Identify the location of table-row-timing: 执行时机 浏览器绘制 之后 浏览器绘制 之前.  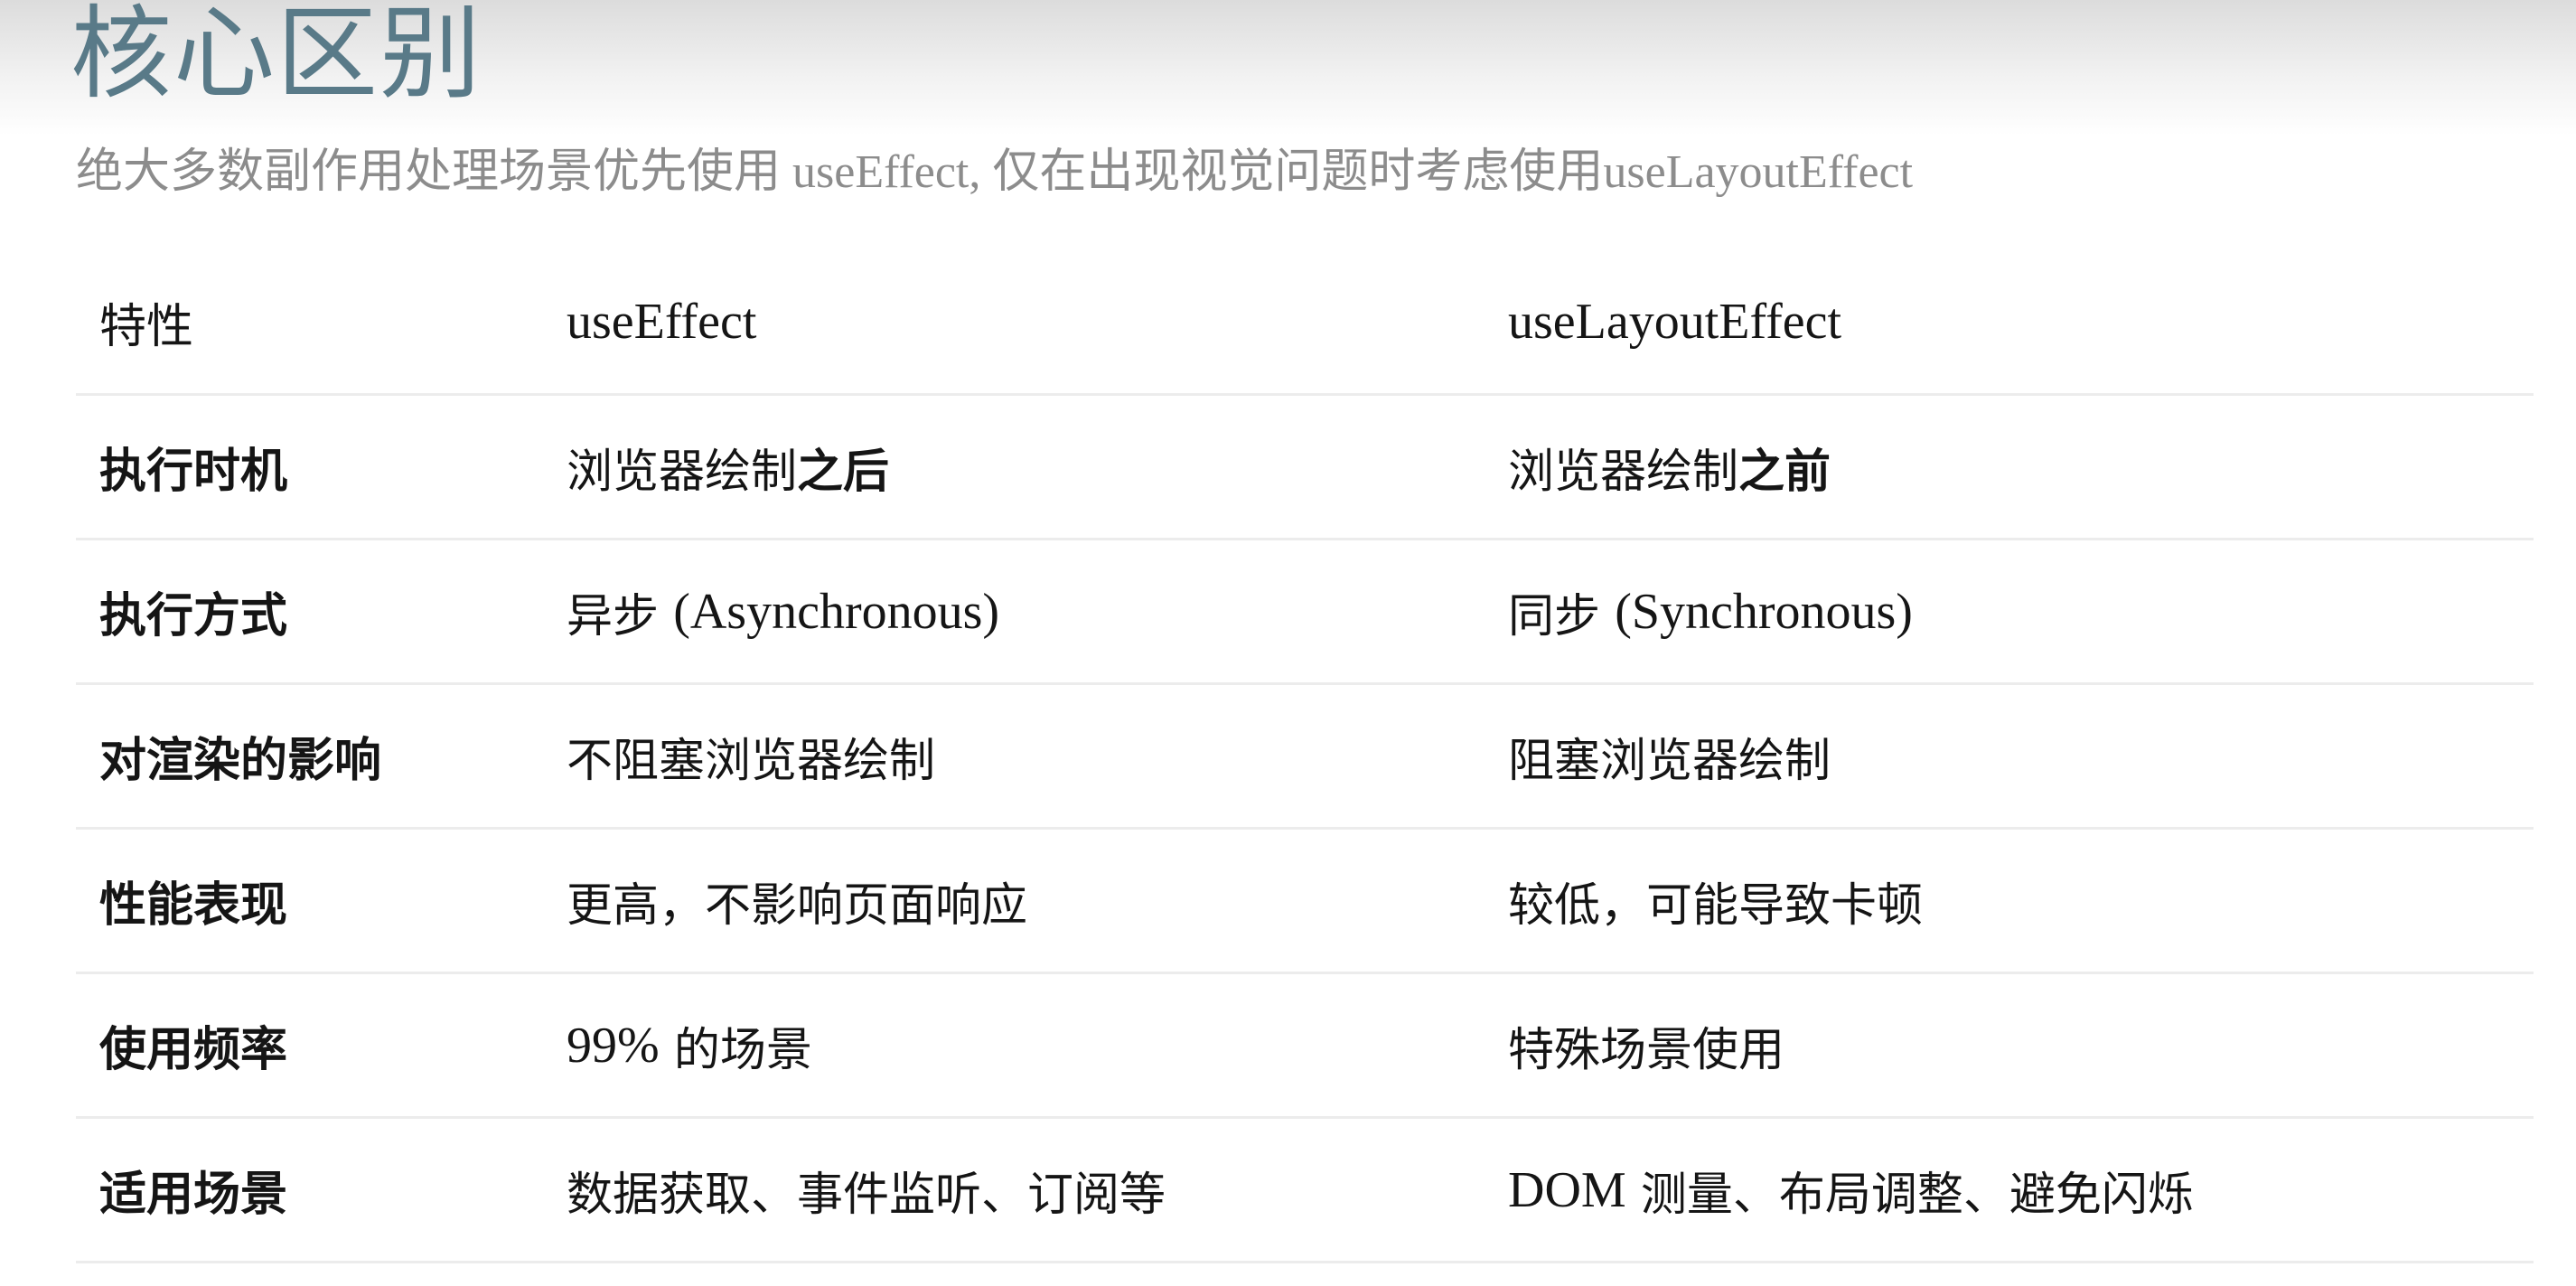
(1305, 468).